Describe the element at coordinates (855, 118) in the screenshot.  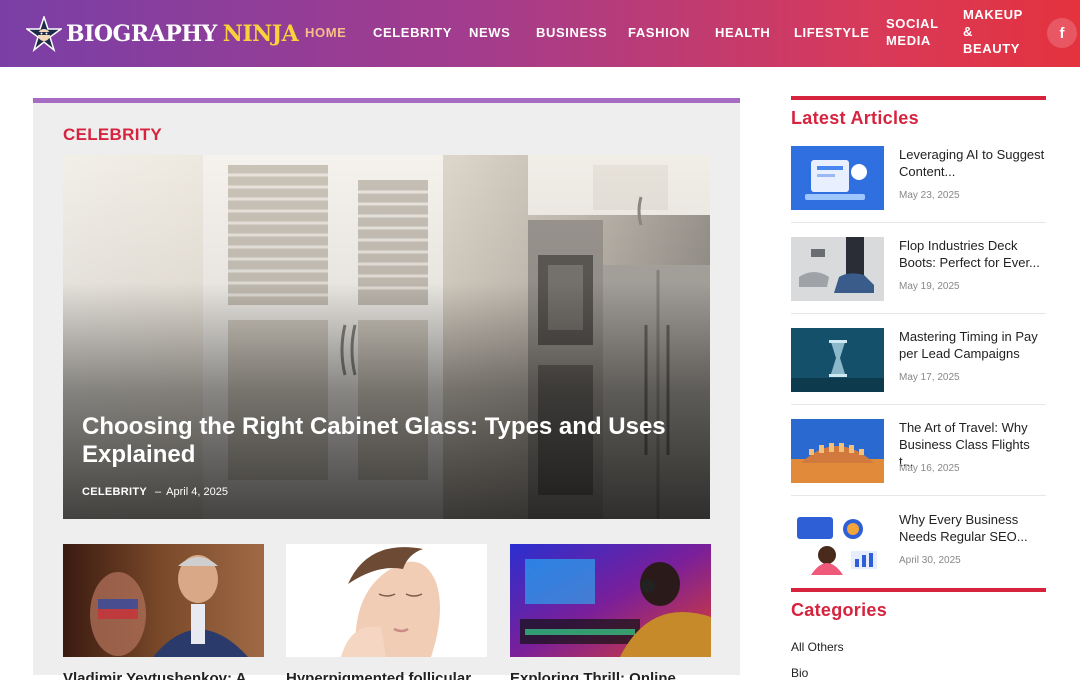
I see `latest-articles-title: Latest Articles` at that location.